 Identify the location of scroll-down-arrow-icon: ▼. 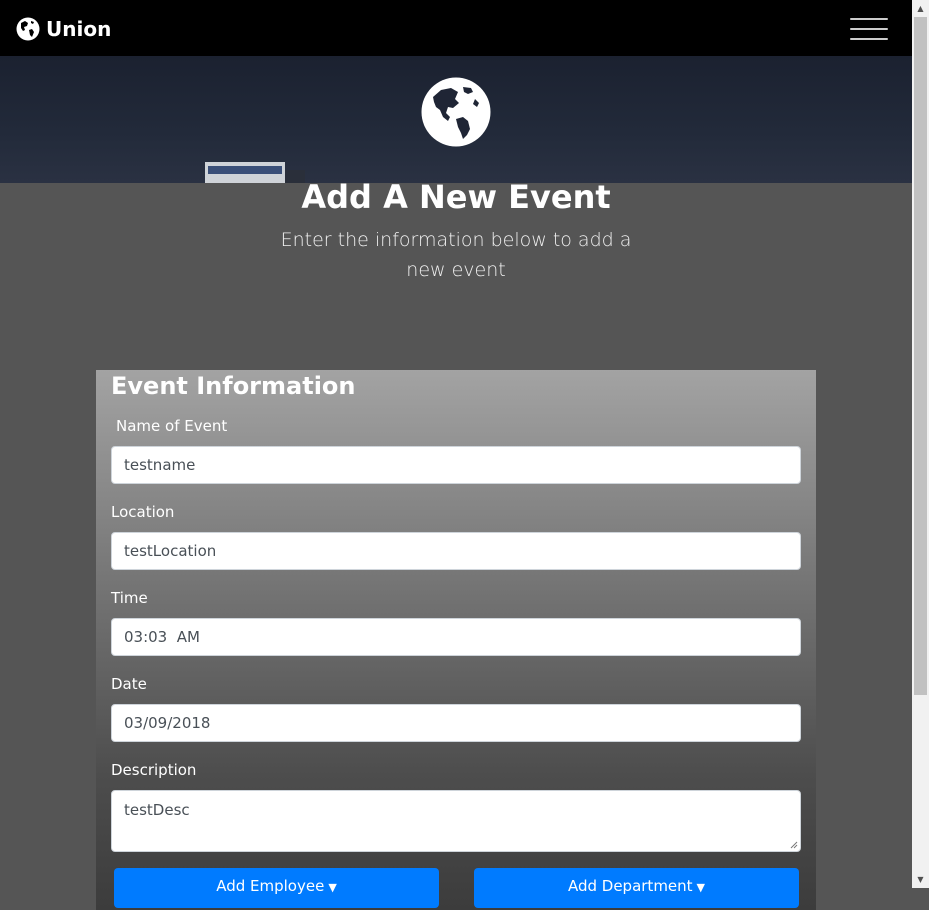
(920, 879).